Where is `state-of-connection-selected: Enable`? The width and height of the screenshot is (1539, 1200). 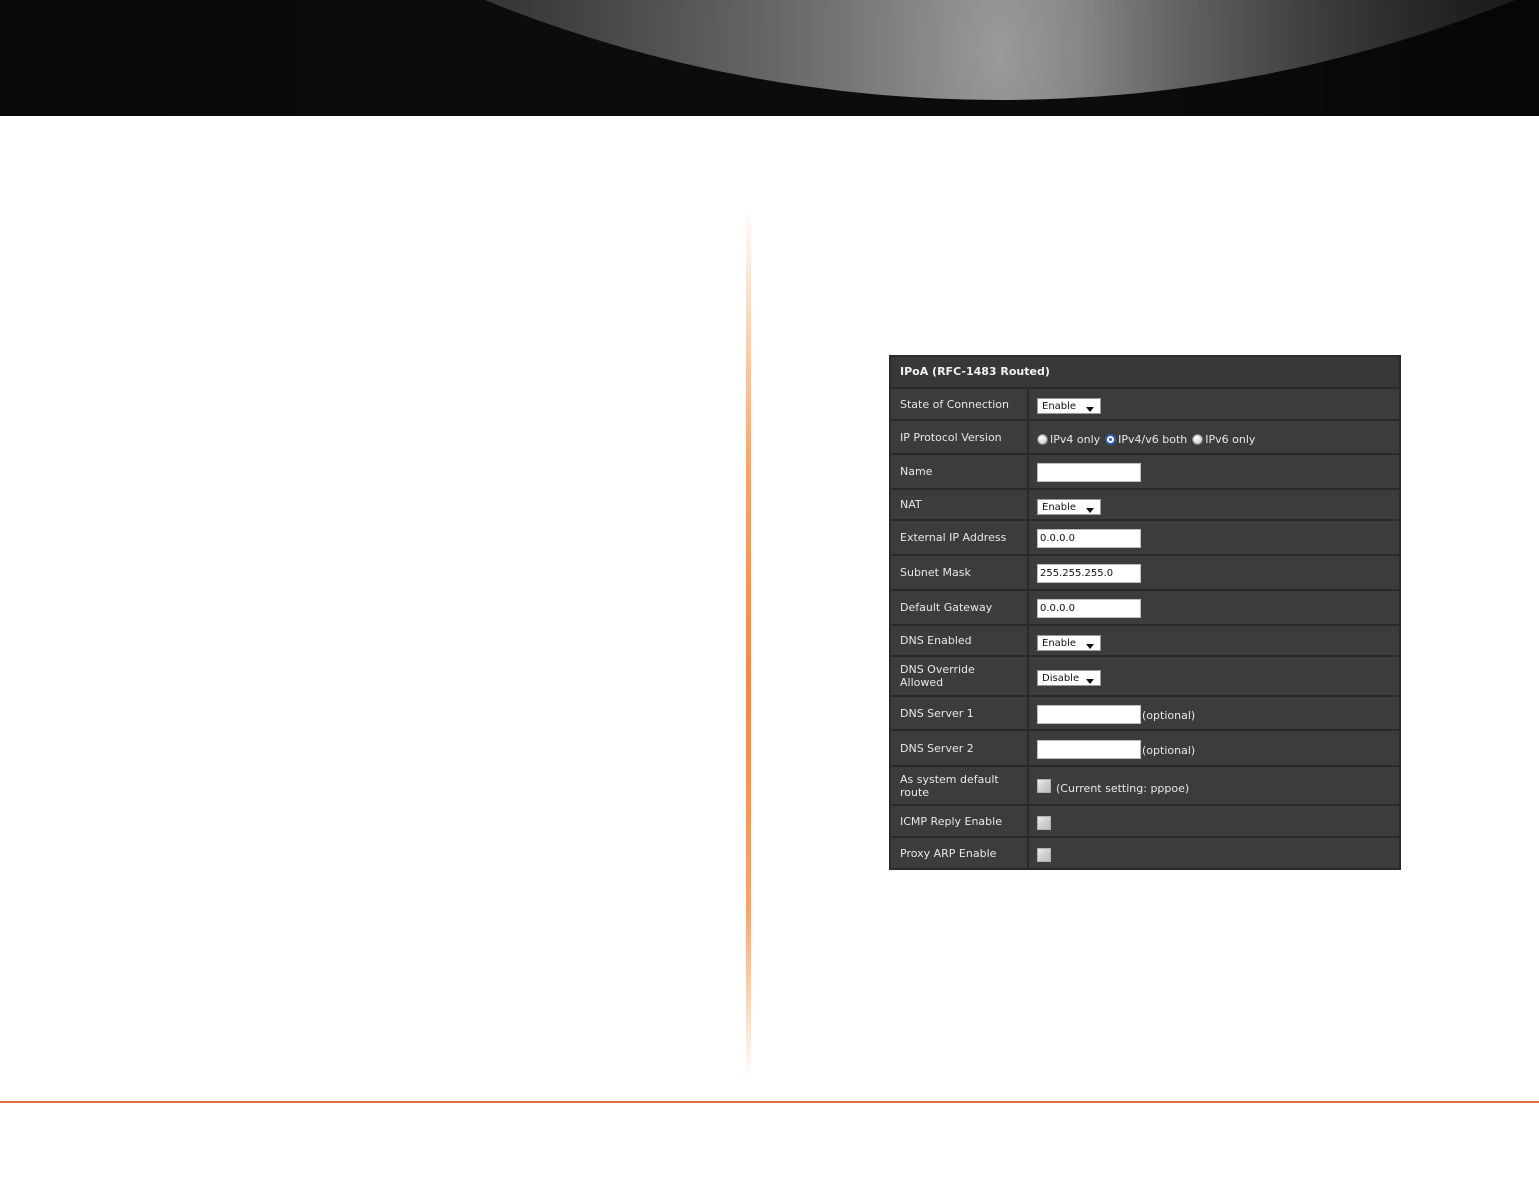 state-of-connection-selected: Enable is located at coordinates (1059, 406).